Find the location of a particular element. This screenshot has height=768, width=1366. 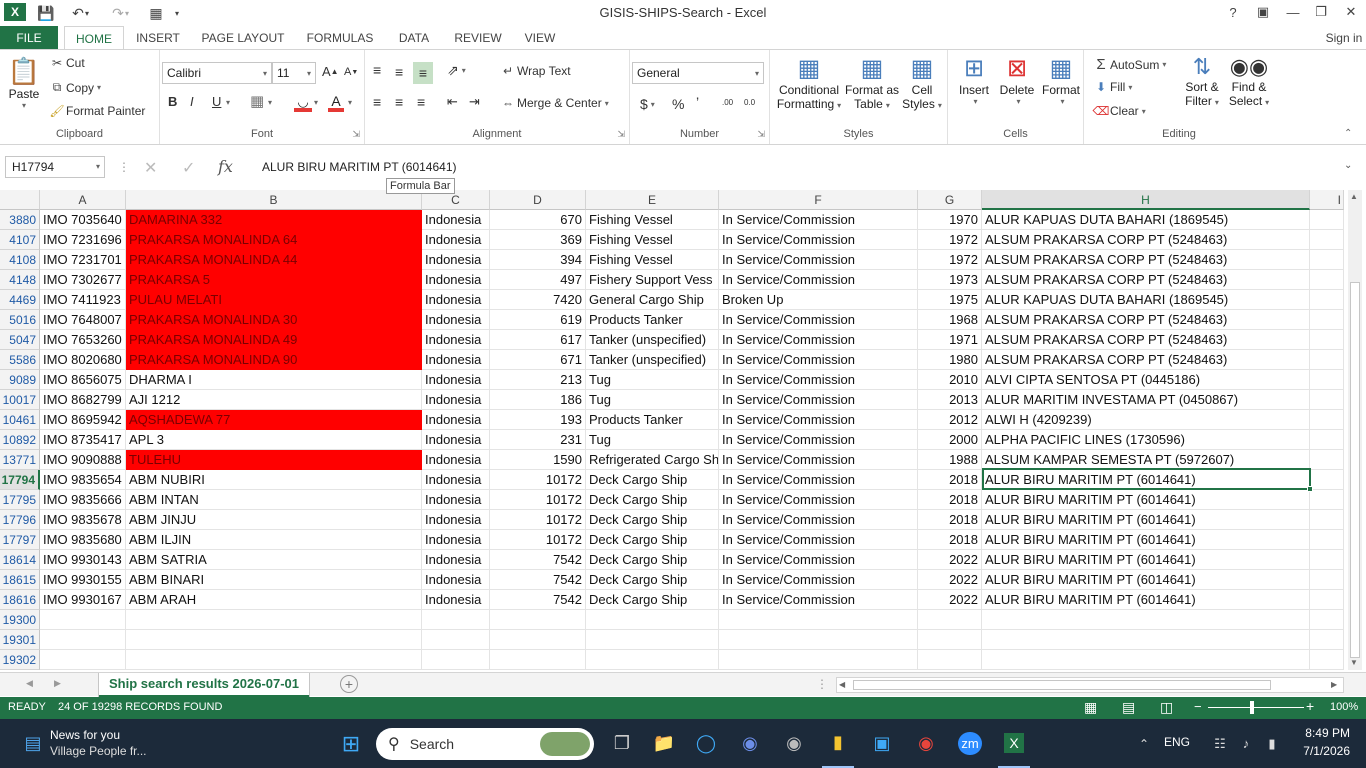

fill-handle is located at coordinates (1310, 489).